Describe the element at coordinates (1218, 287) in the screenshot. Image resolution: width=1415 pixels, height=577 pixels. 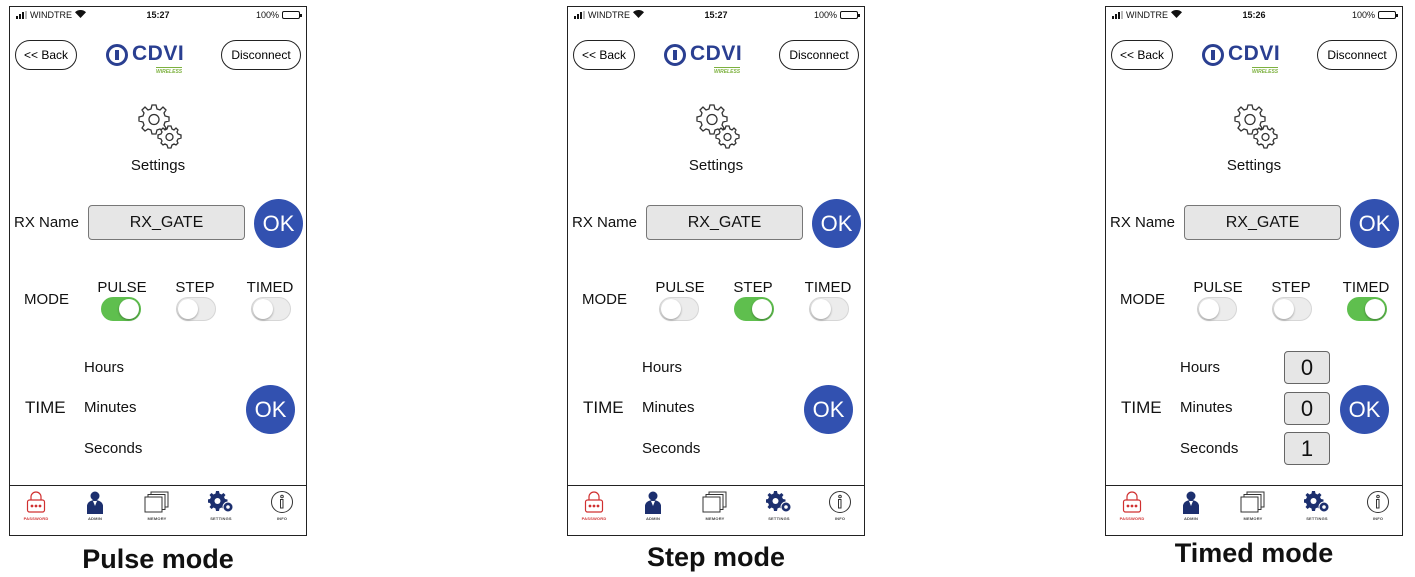
I see `mode-pulse-label: PULSE` at that location.